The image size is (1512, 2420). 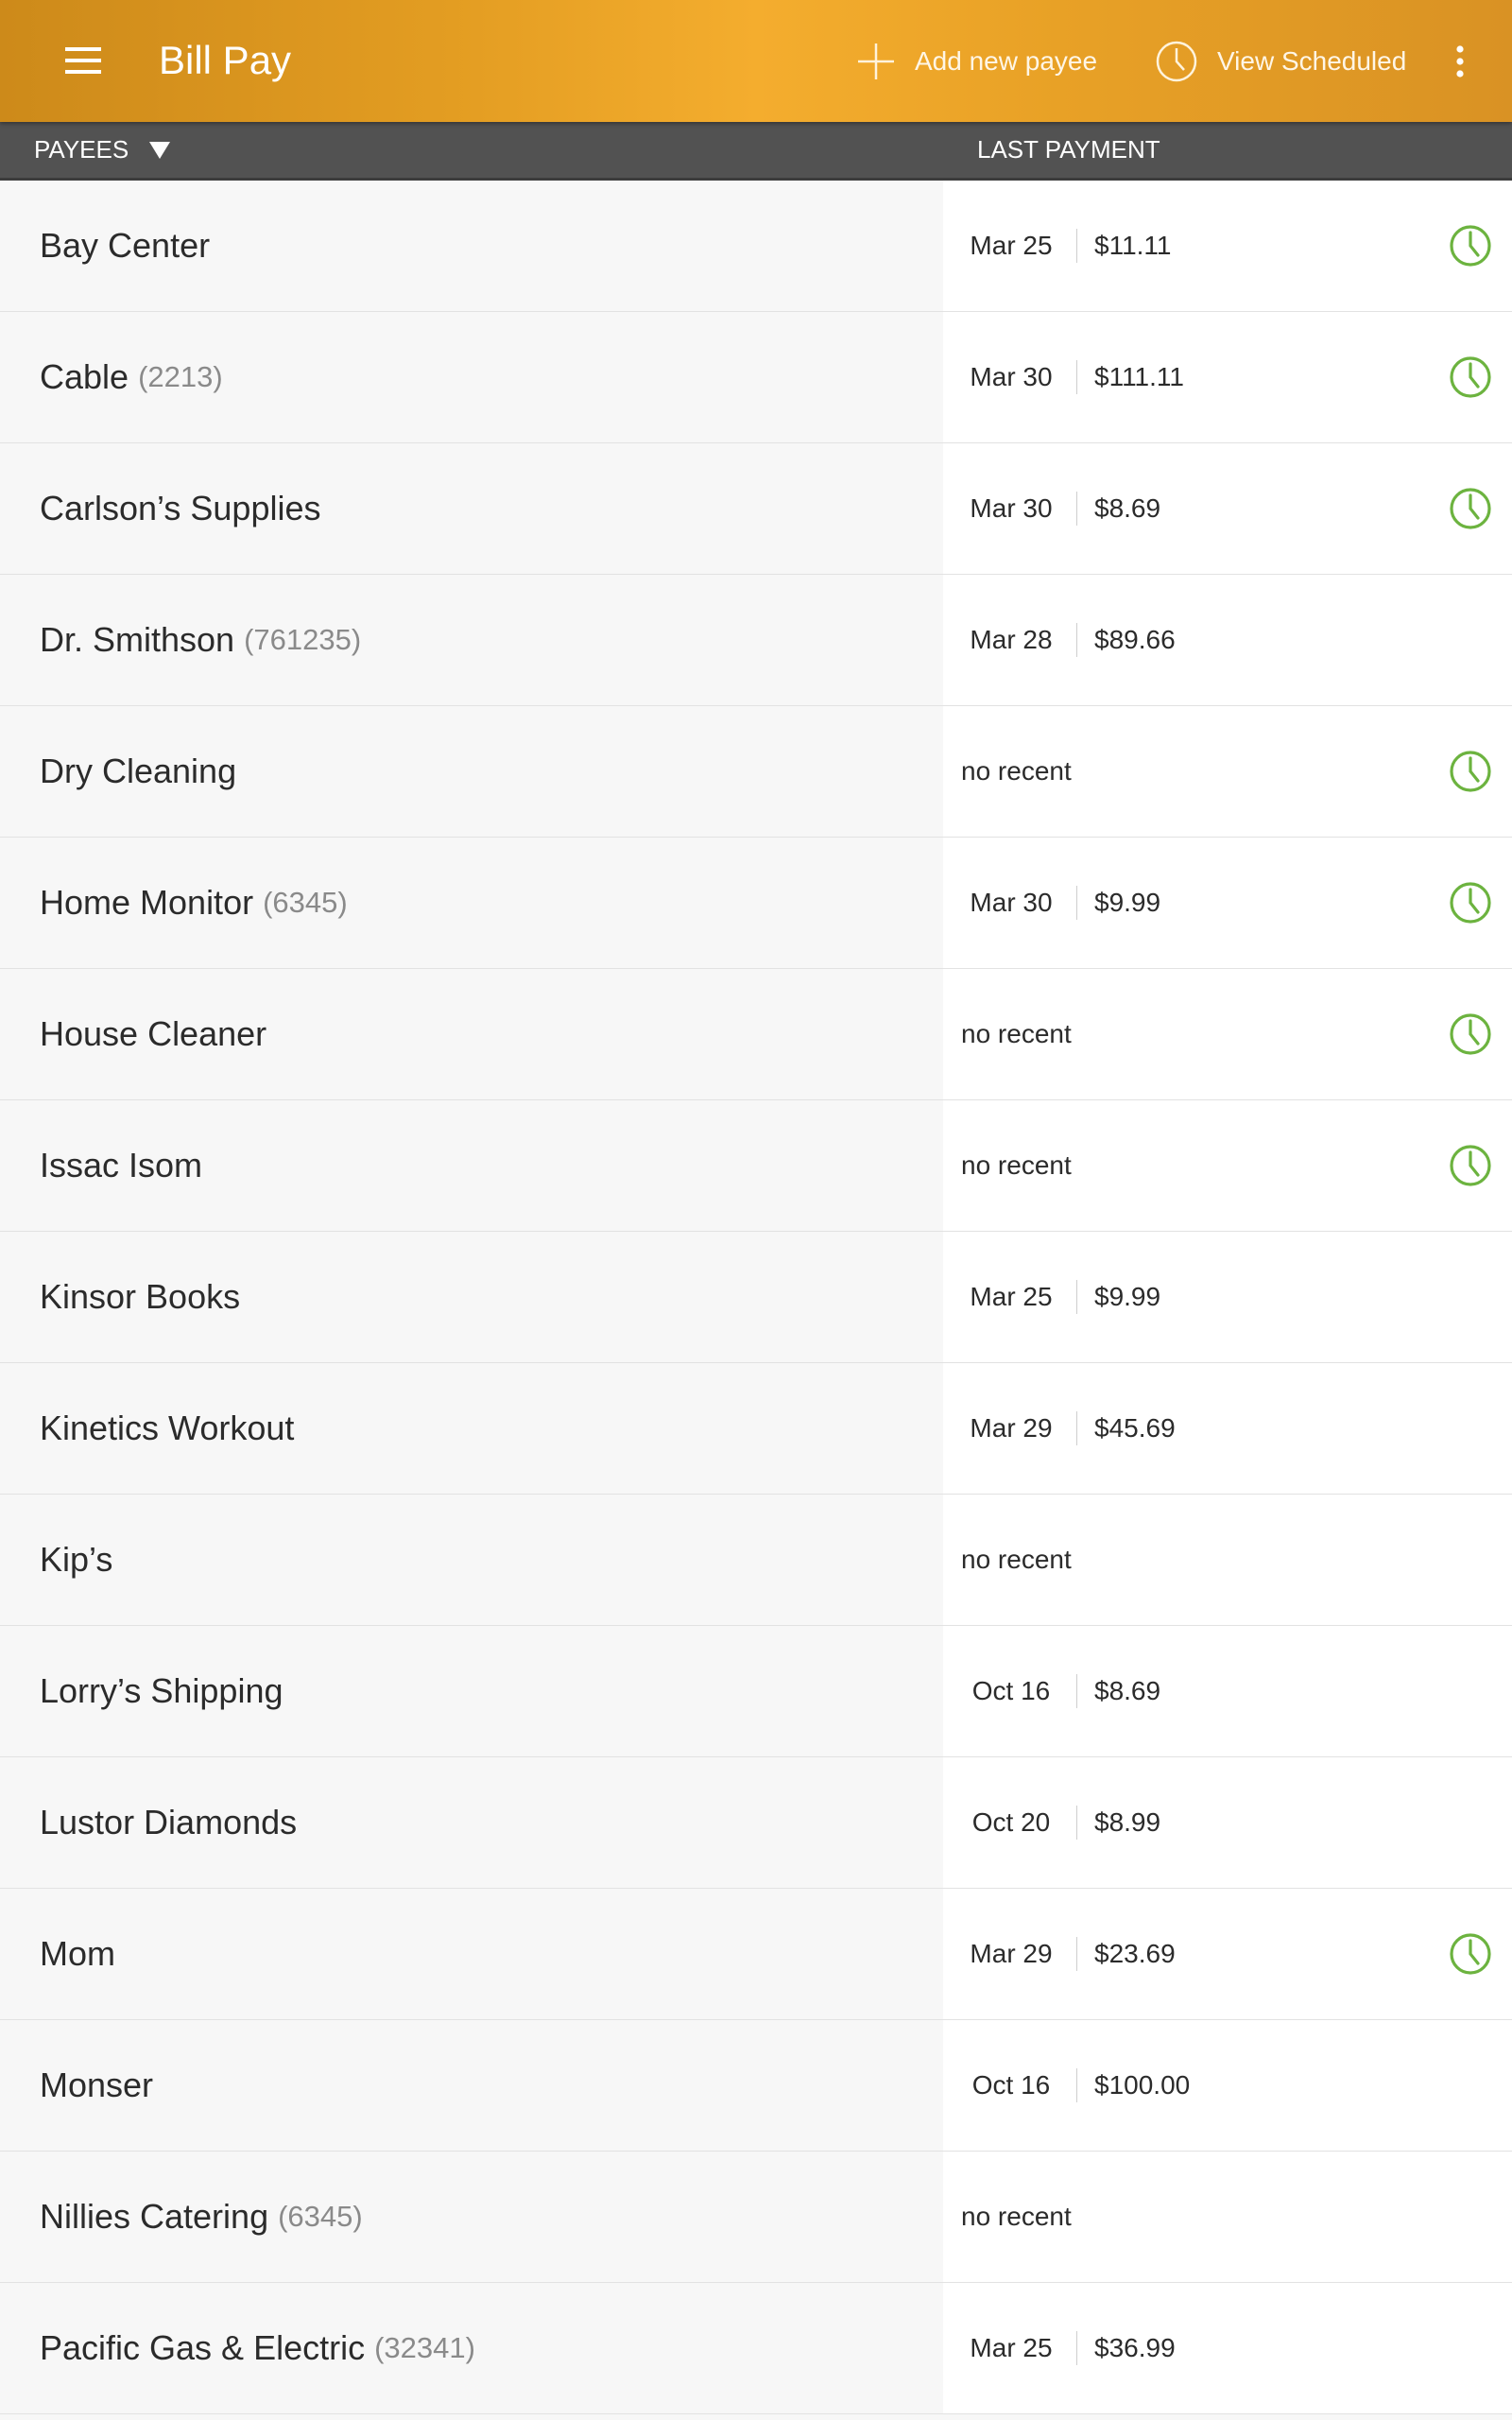 I want to click on add-new-payee-button: Add new payee, so click(x=976, y=61).